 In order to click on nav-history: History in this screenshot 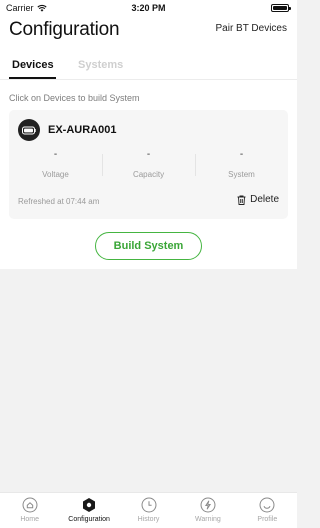, I will do `click(148, 510)`.